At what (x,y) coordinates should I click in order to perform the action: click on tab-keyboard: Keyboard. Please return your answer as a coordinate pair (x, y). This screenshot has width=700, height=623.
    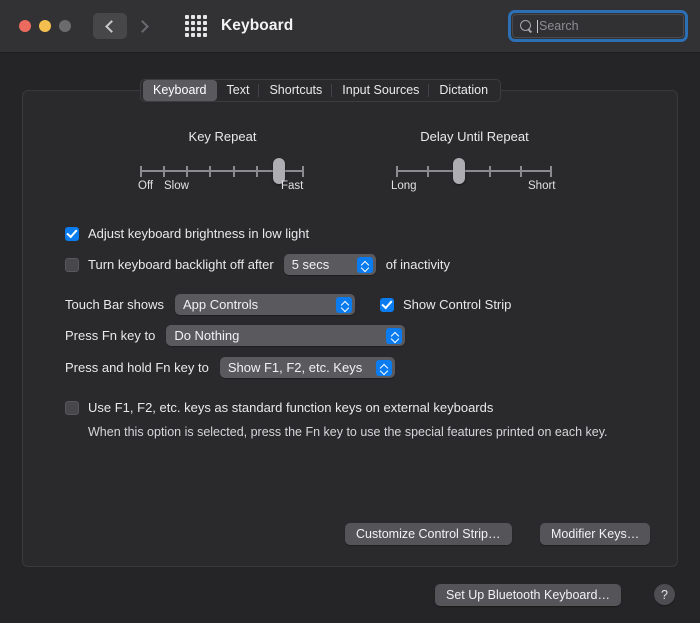
    Looking at the image, I should click on (180, 90).